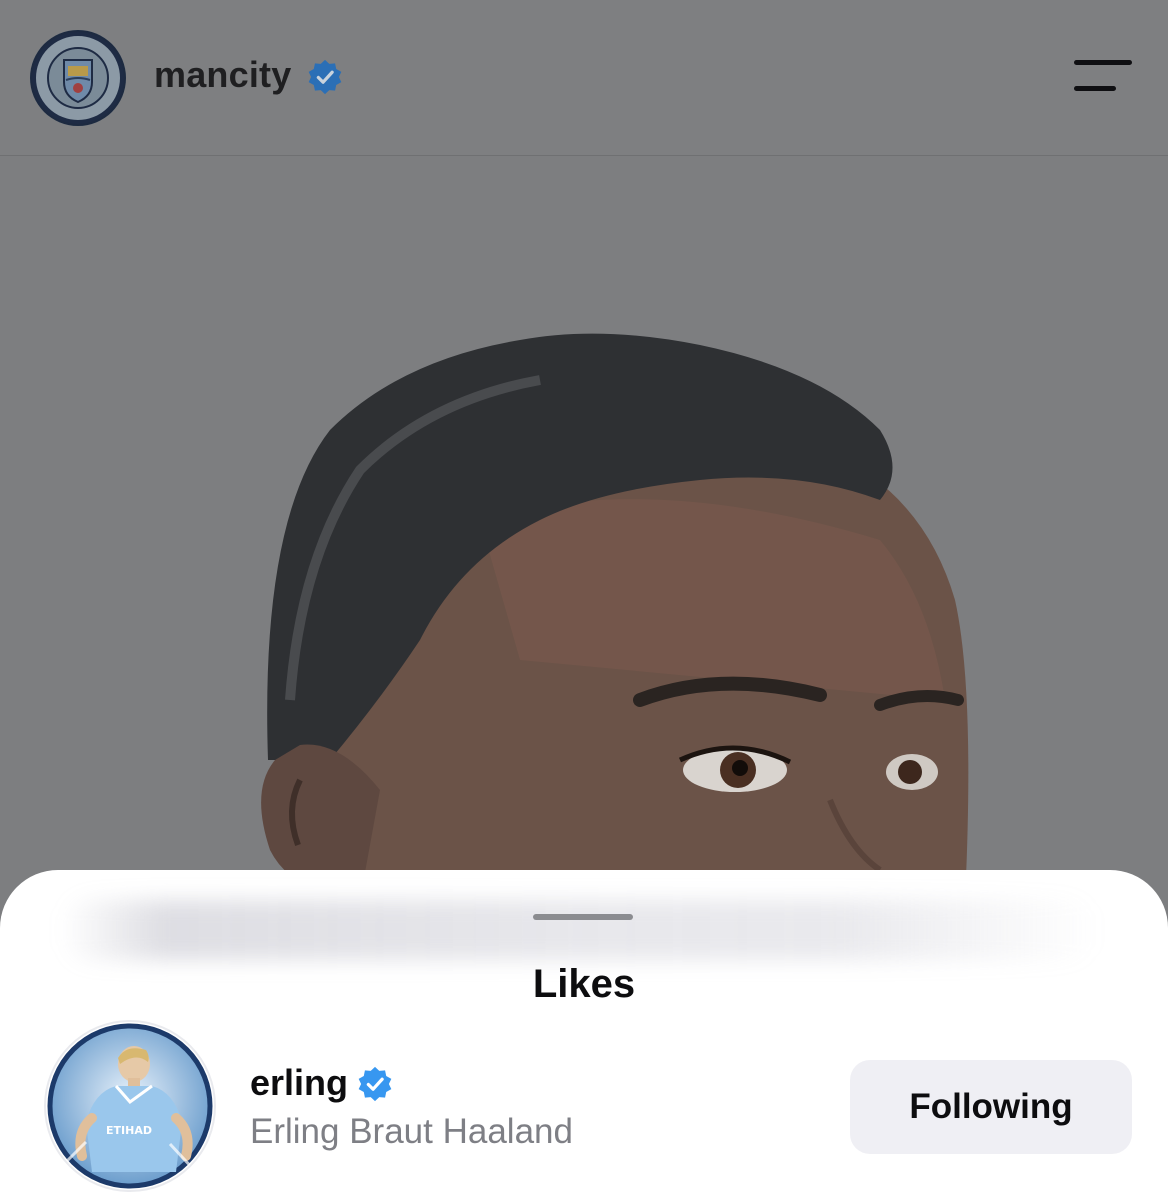 This screenshot has width=1168, height=1200. What do you see at coordinates (130, 1106) in the screenshot?
I see `player-in-sky-blue-kit-avatar: ETIHAD` at bounding box center [130, 1106].